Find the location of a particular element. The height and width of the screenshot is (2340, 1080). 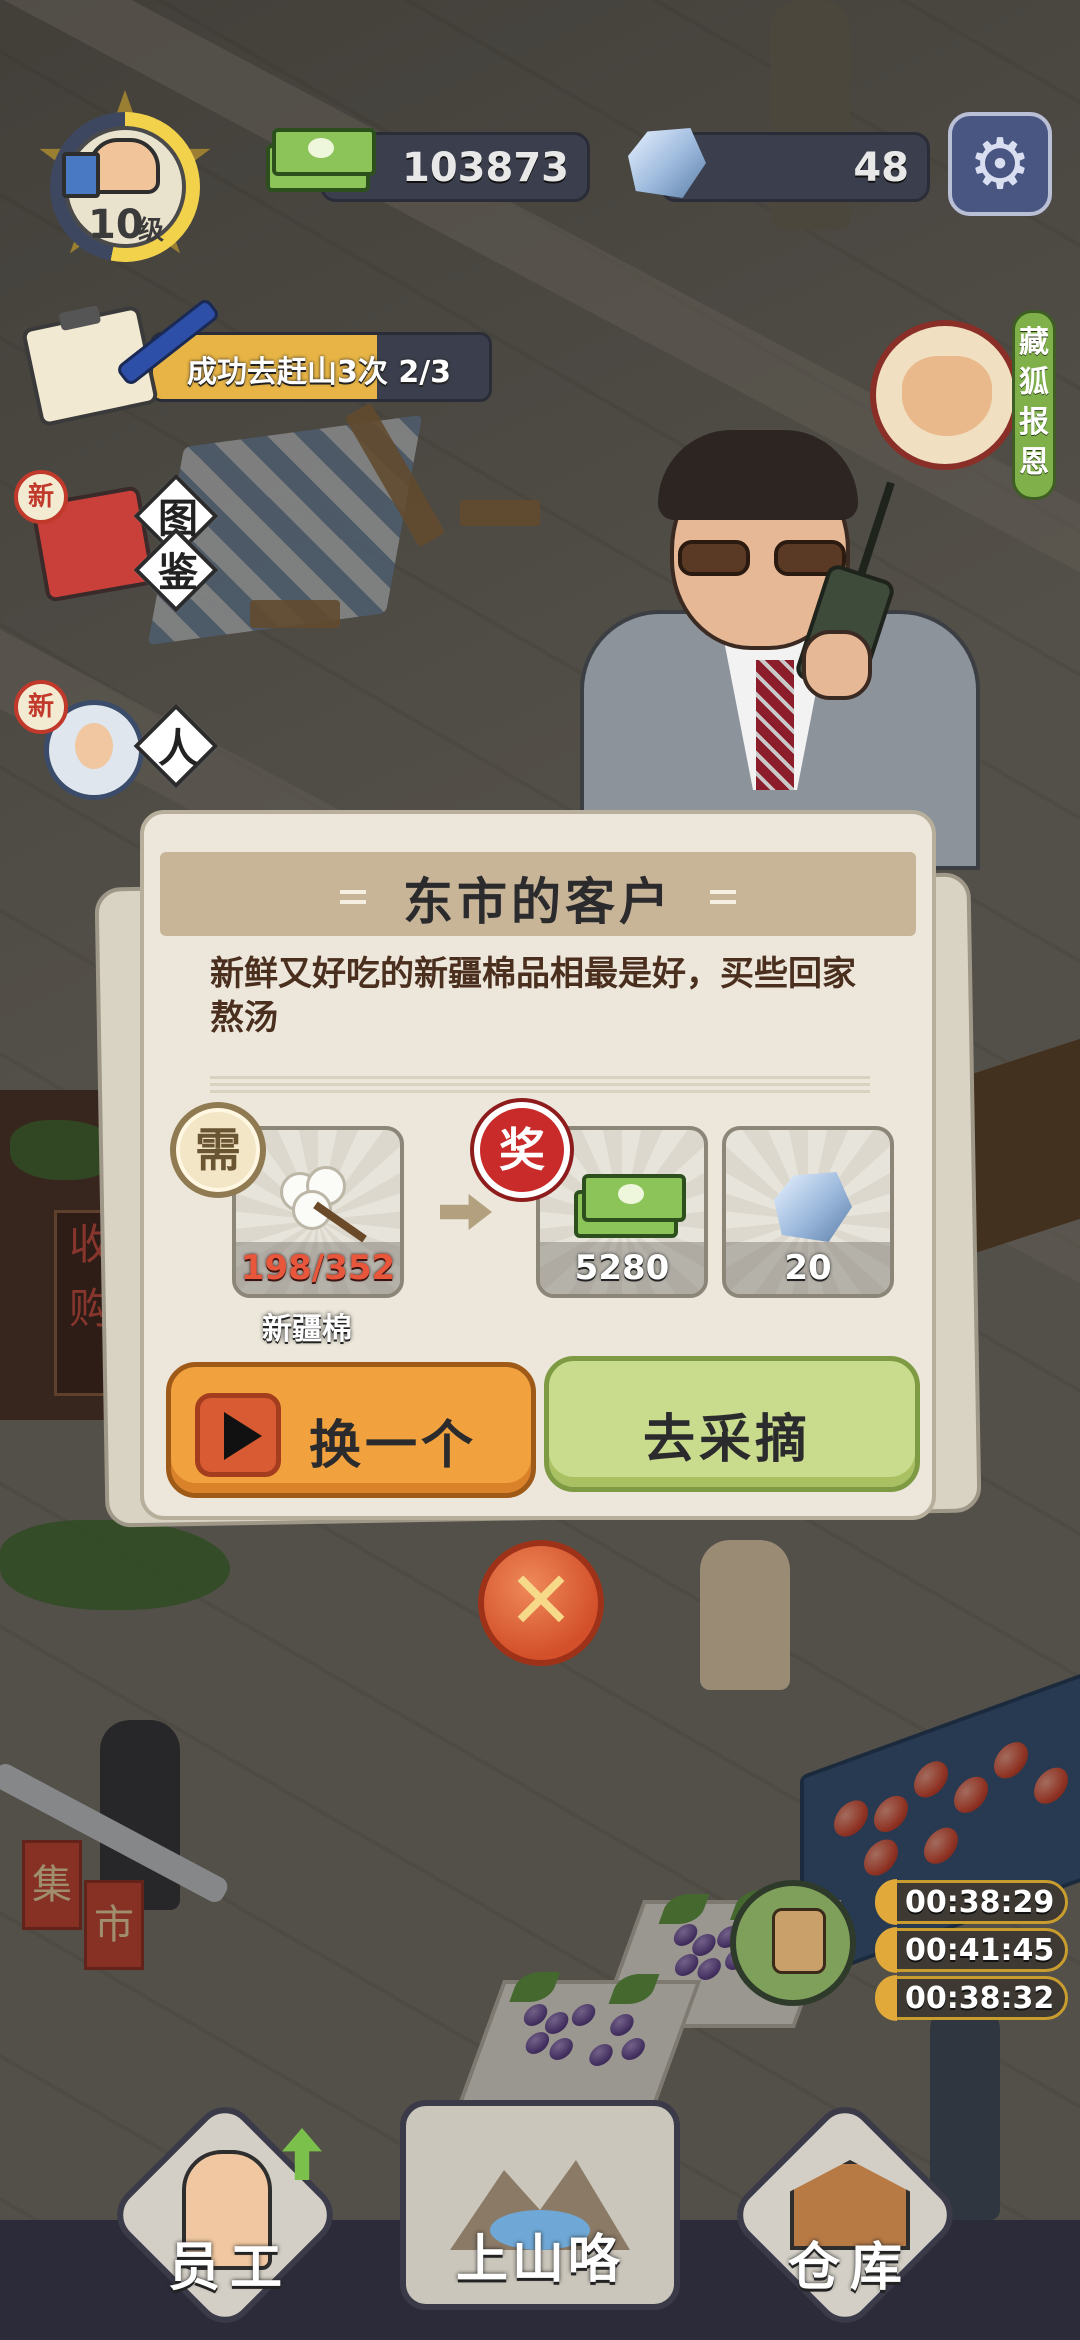

arrow-right-icon is located at coordinates (466, 1212).